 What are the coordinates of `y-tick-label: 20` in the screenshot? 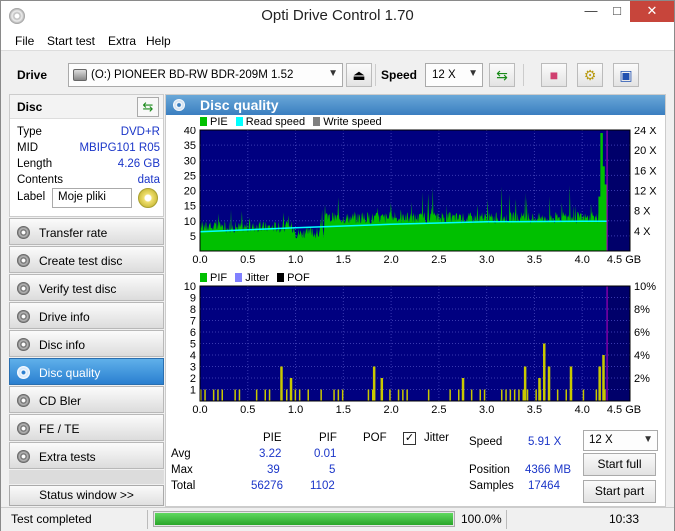 It's located at (190, 192).